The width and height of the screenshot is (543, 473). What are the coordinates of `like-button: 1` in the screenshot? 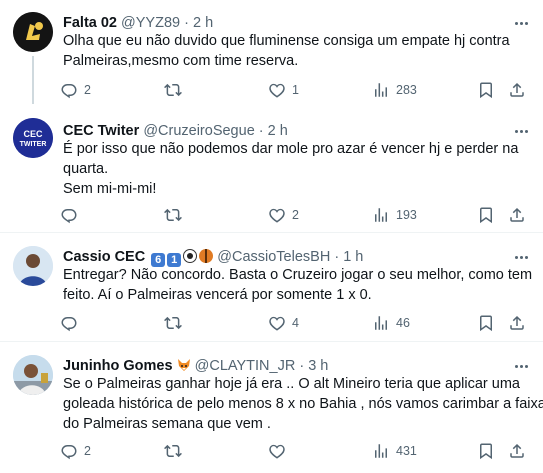 It's located at (283, 90).